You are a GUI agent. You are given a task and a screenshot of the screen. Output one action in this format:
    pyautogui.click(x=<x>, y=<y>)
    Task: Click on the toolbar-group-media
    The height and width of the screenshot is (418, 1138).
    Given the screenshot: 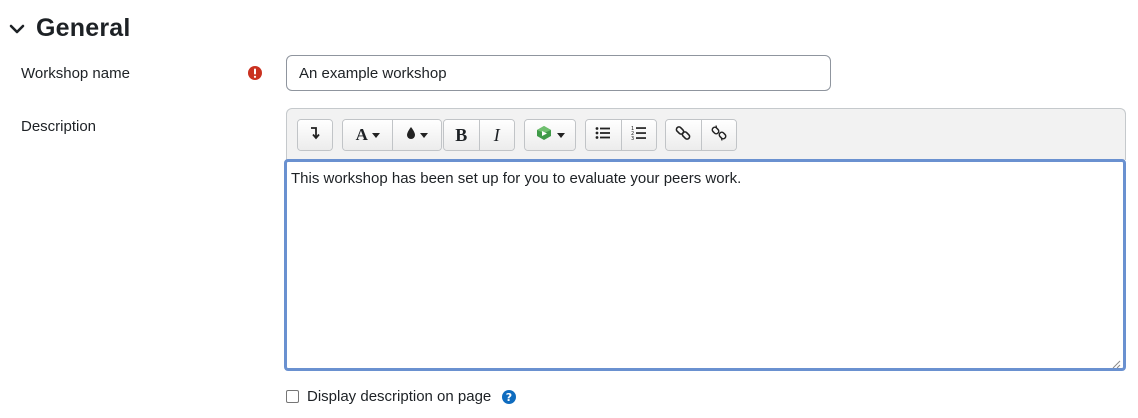 What is the action you would take?
    pyautogui.click(x=550, y=135)
    